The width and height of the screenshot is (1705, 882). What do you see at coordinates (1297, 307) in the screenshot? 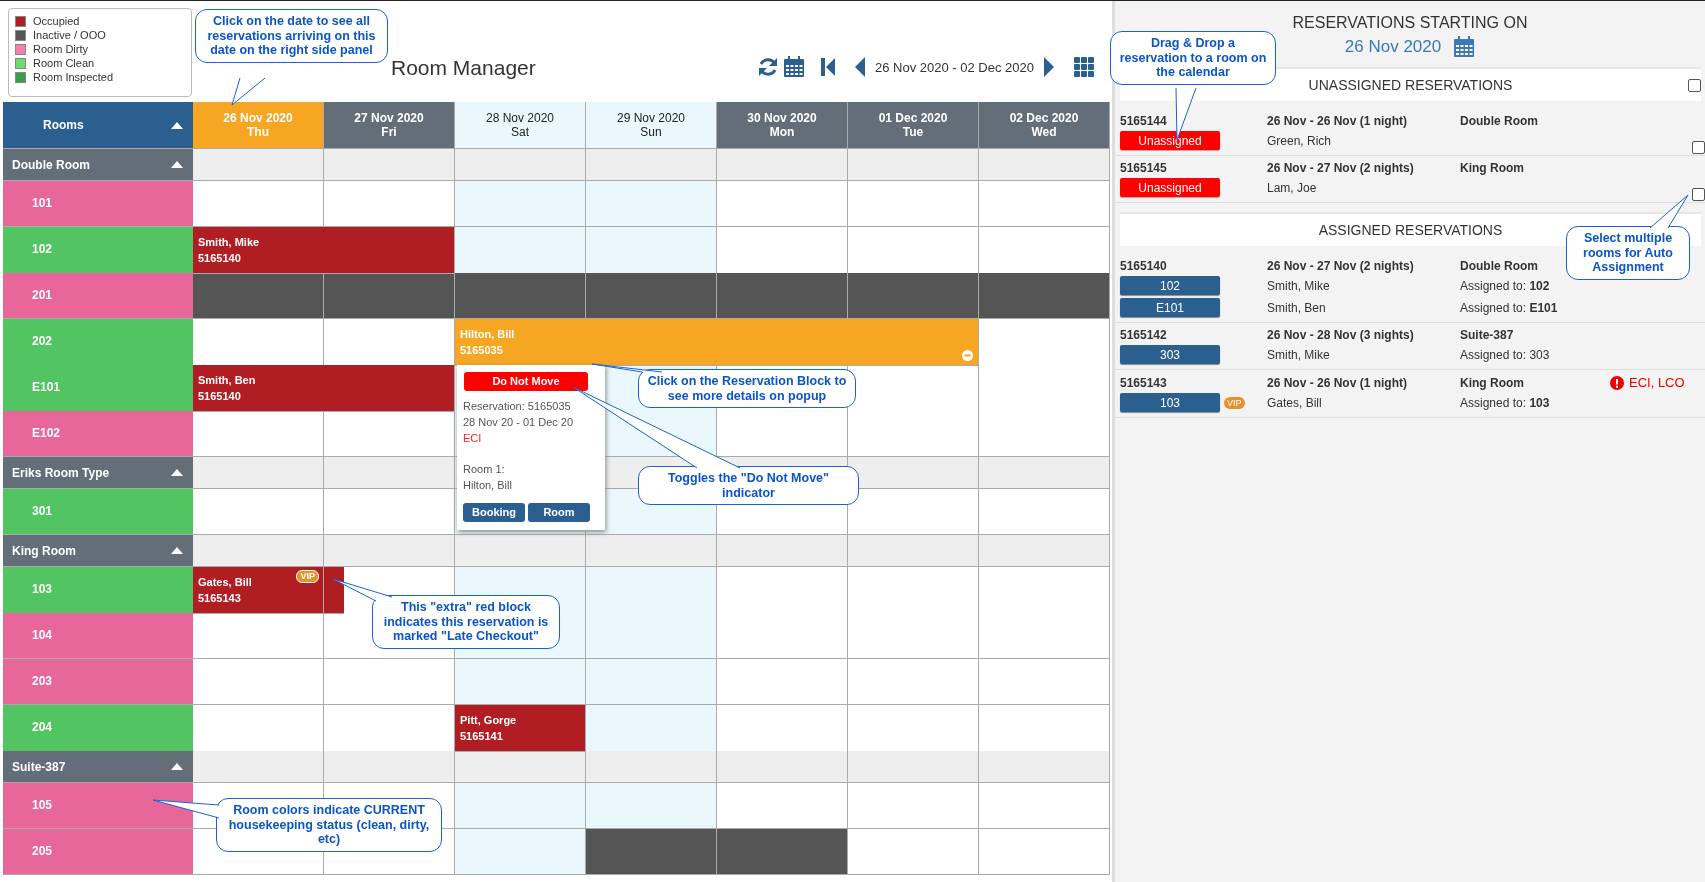
I see `guest-name: Smith, Ben` at bounding box center [1297, 307].